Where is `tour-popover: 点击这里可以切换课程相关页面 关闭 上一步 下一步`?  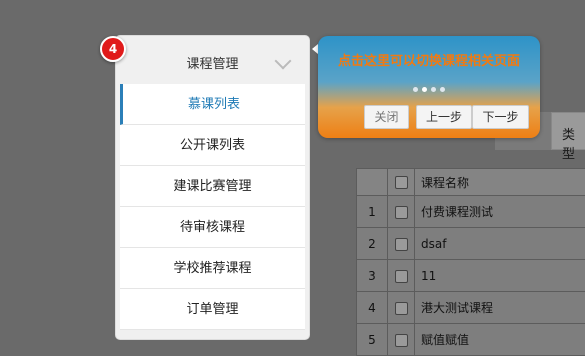
tour-popover: 点击这里可以切换课程相关页面 关闭 上一步 下一步 is located at coordinates (429, 87).